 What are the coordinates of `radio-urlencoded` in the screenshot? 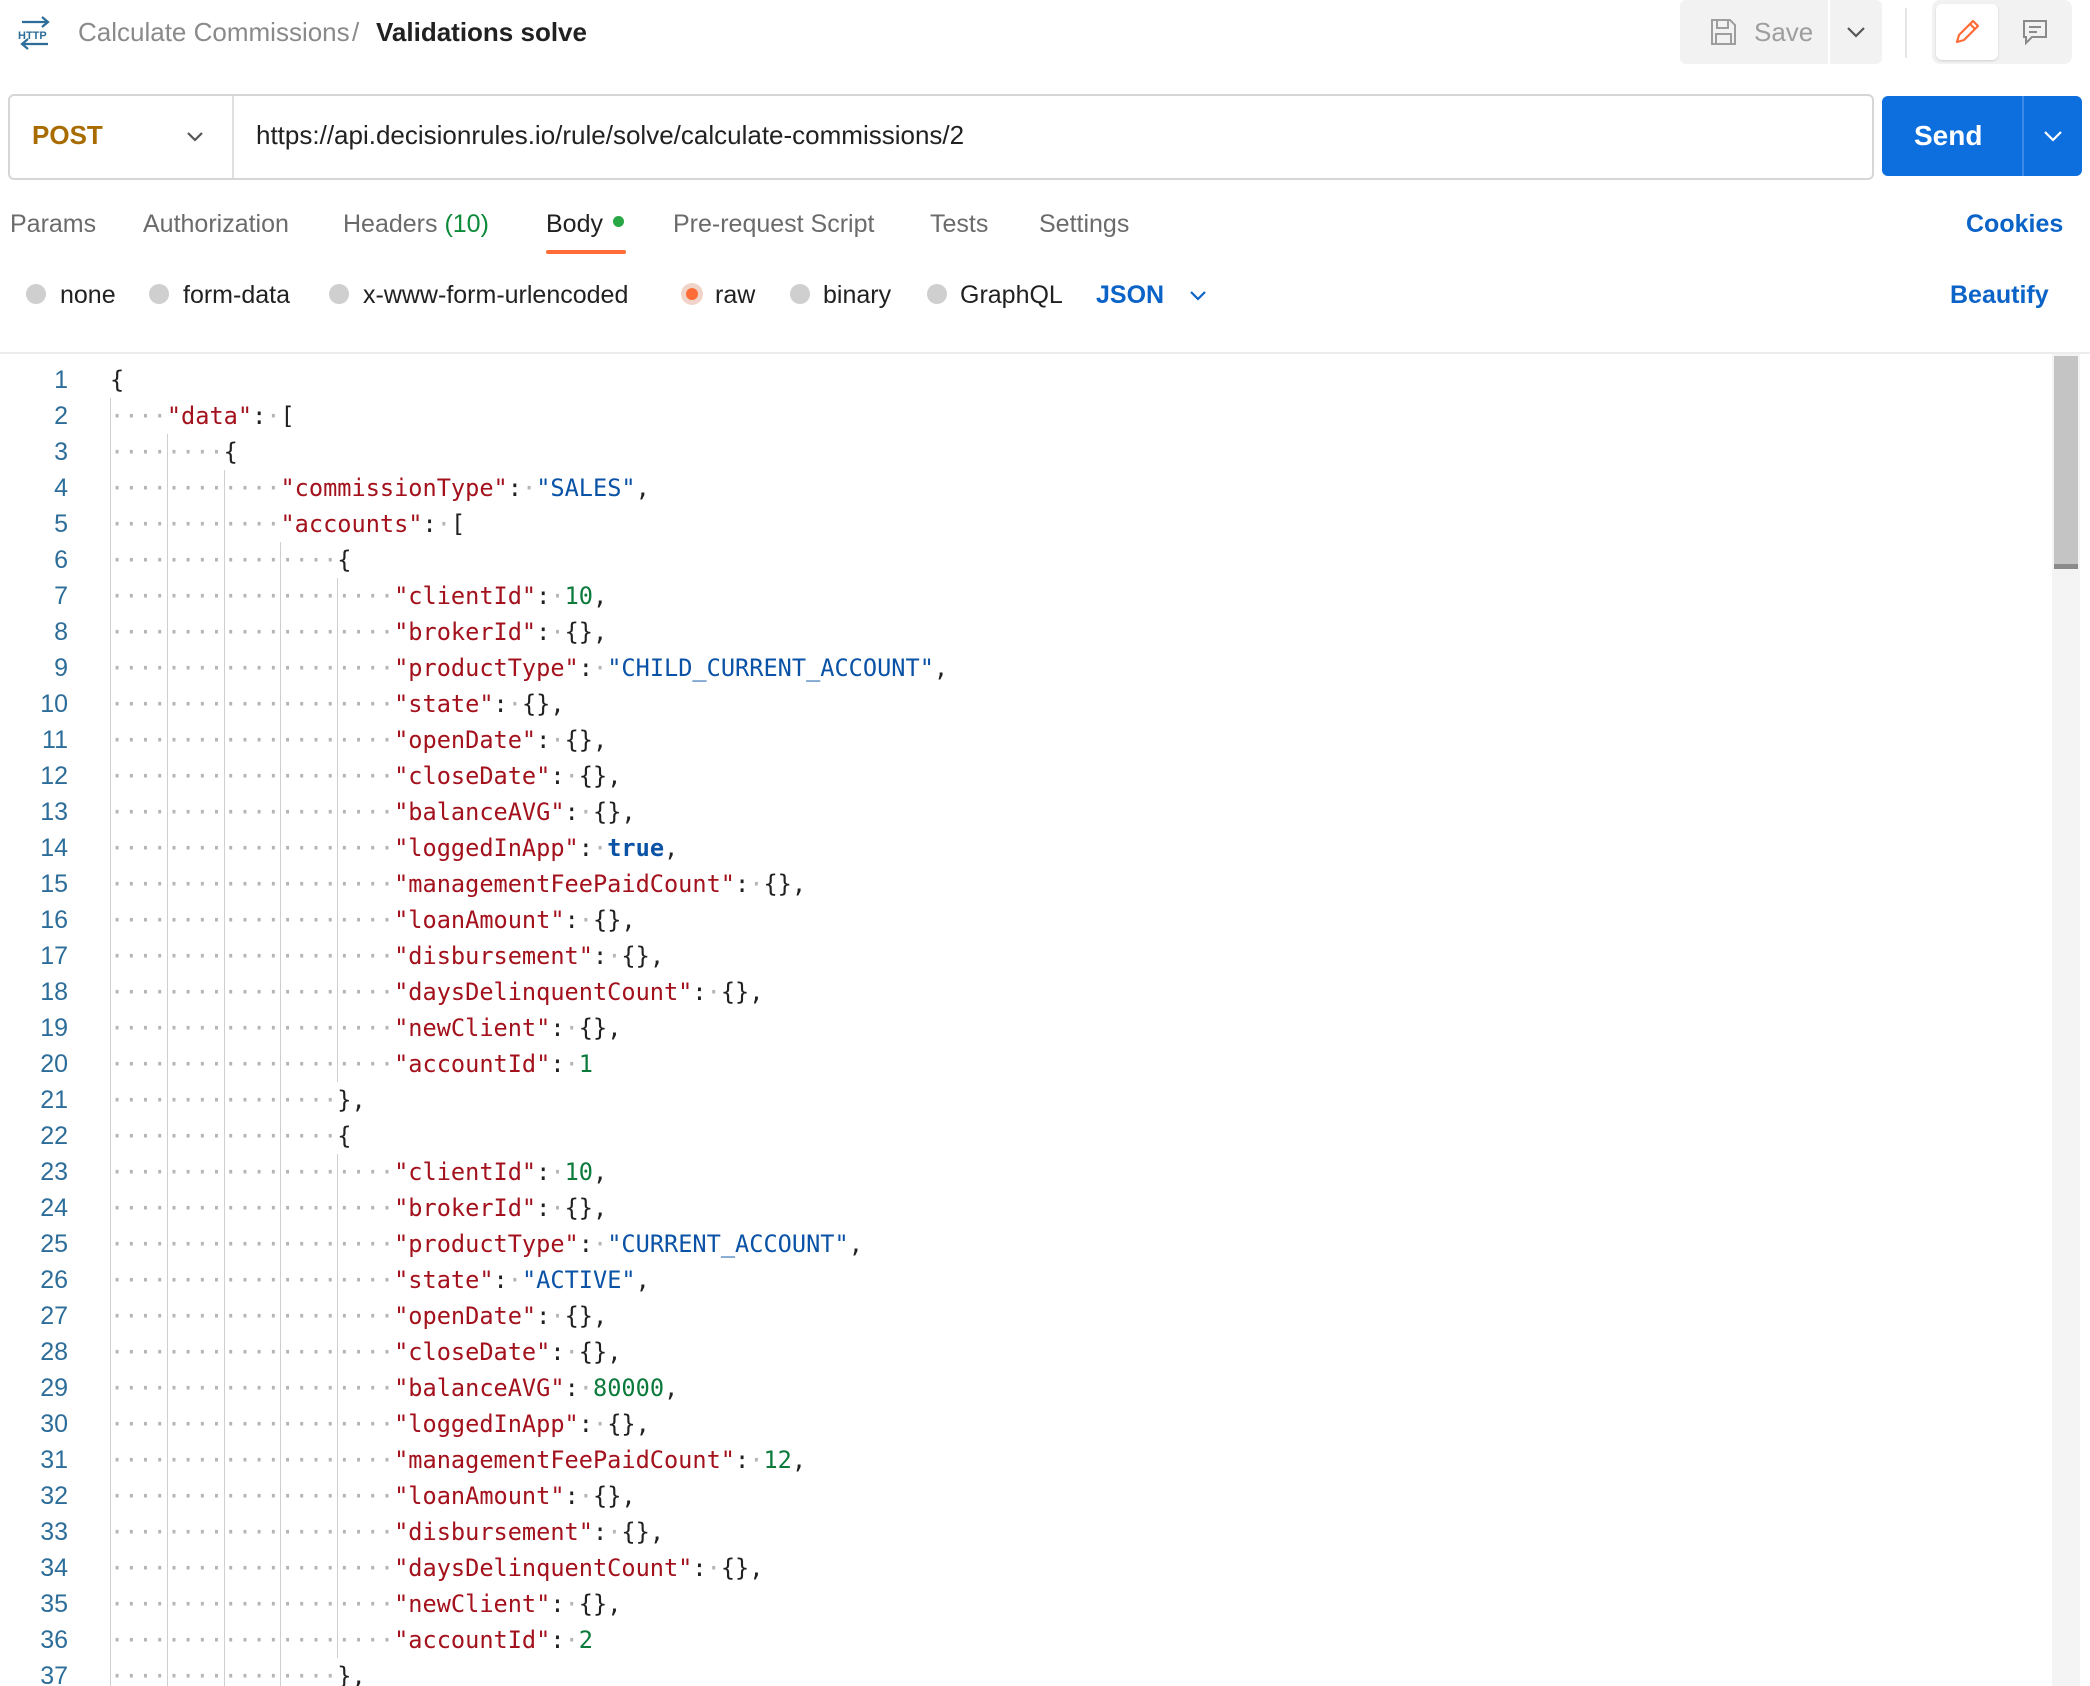 It's located at (339, 294).